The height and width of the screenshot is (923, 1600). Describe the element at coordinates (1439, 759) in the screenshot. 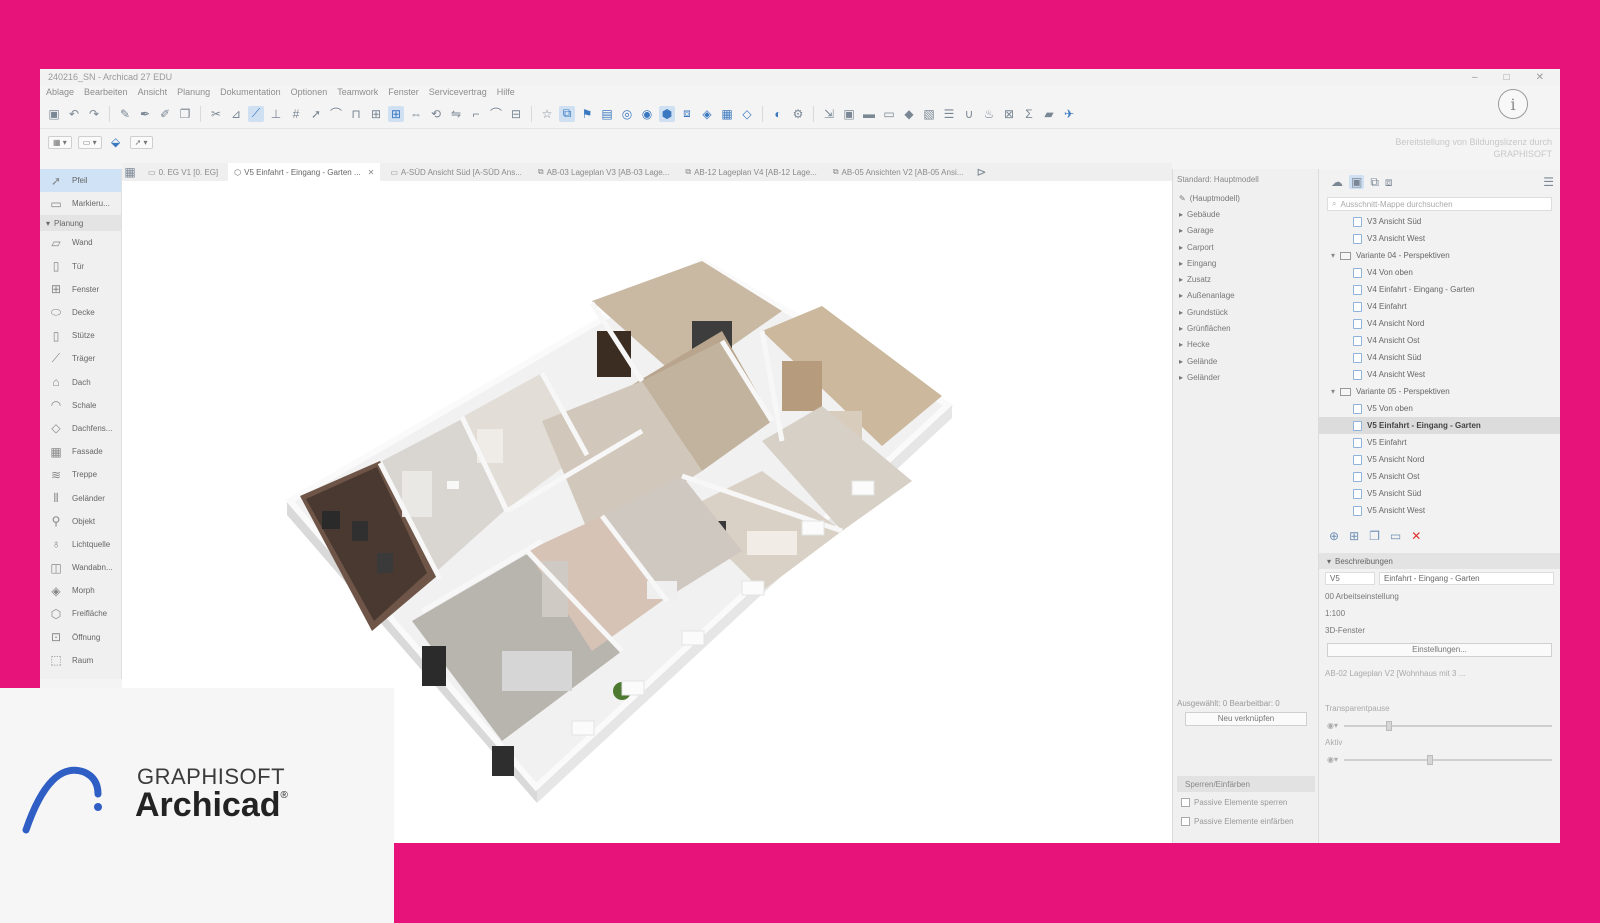

I see `active-slider: ◉▾` at that location.